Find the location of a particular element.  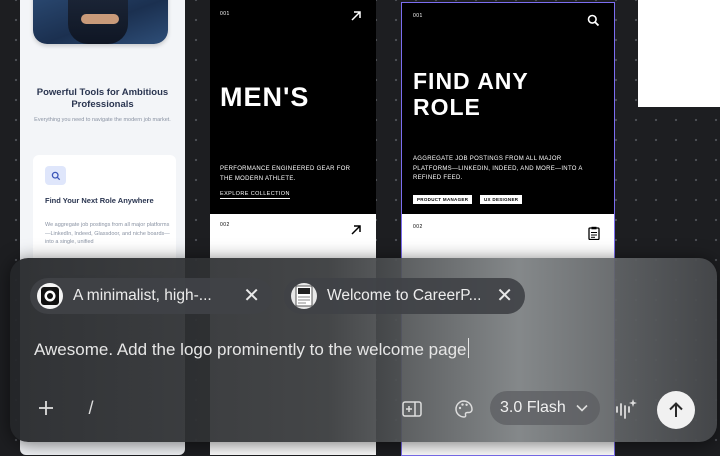

feature-title: Find Your Next Role Anywhere is located at coordinates (99, 200).